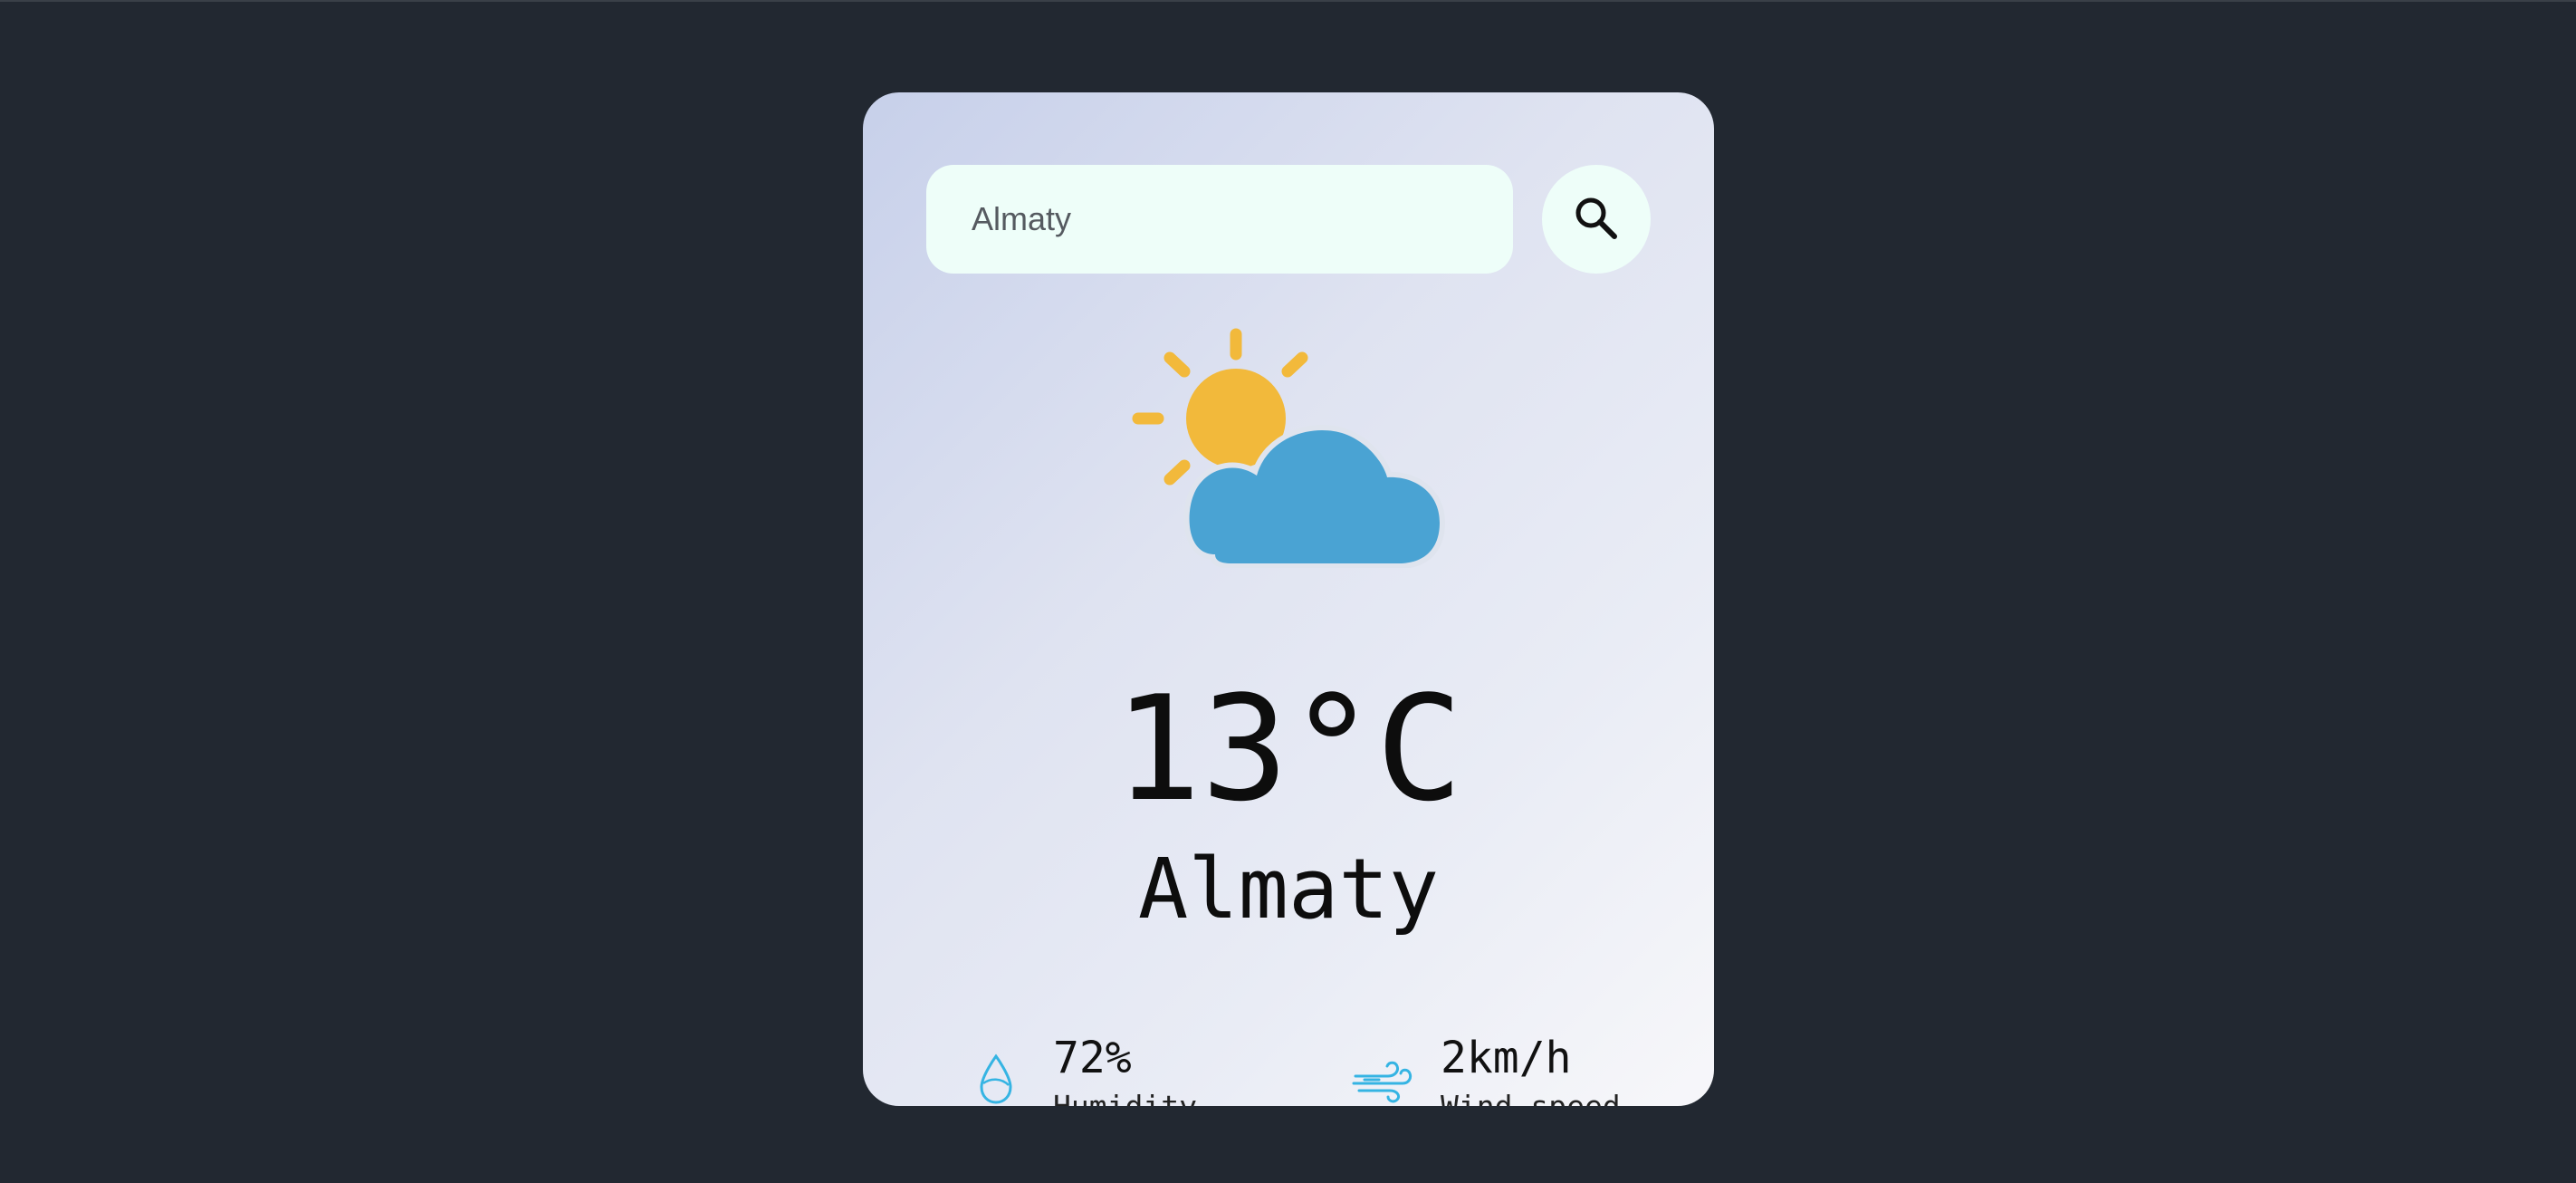  I want to click on city-name: Almaty, so click(1288, 890).